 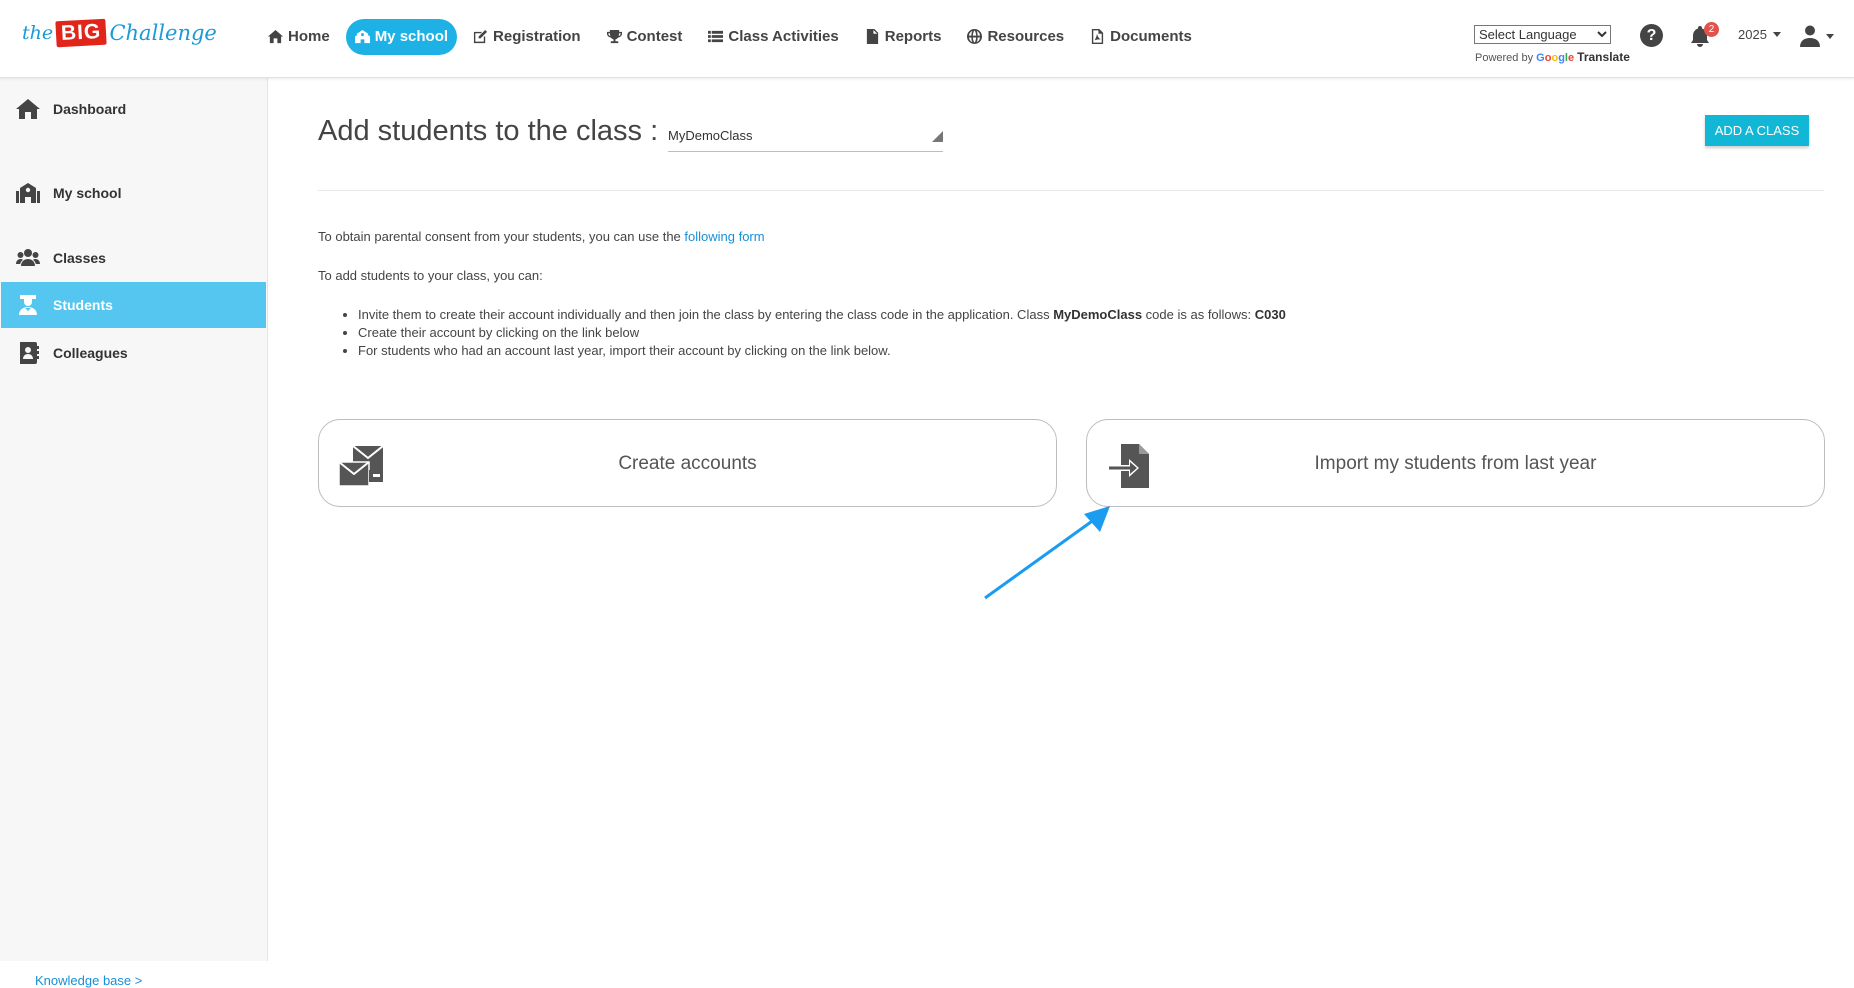 I want to click on pdf-icon, so click(x=1098, y=36).